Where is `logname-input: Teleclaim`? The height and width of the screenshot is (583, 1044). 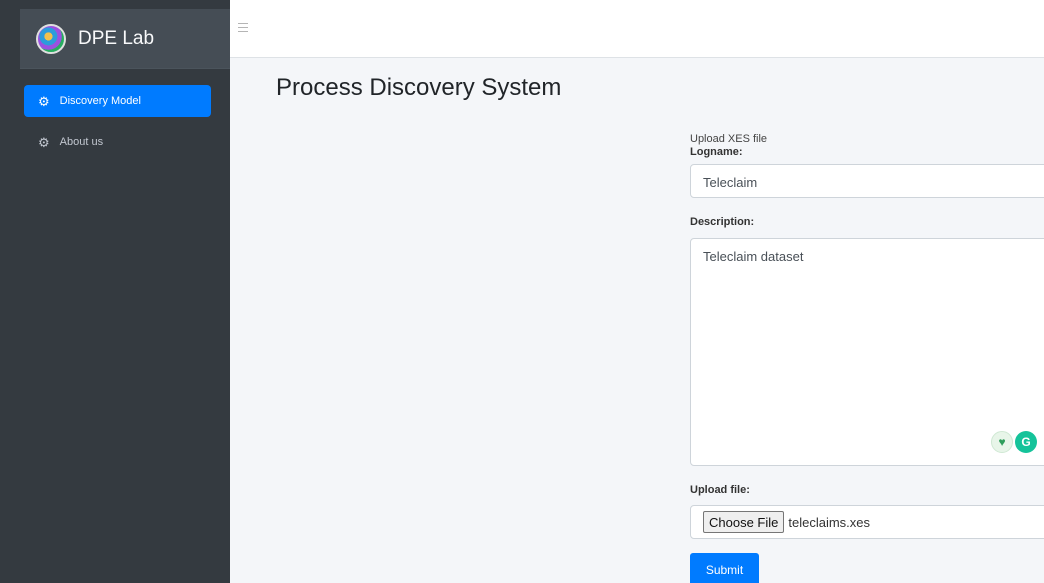 logname-input: Teleclaim is located at coordinates (867, 181).